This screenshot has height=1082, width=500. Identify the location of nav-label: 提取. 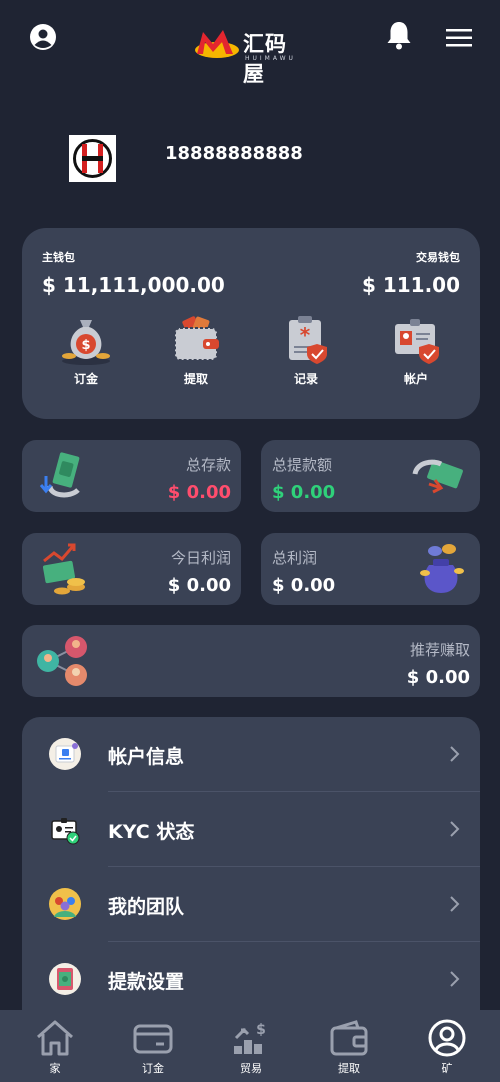
(349, 1068).